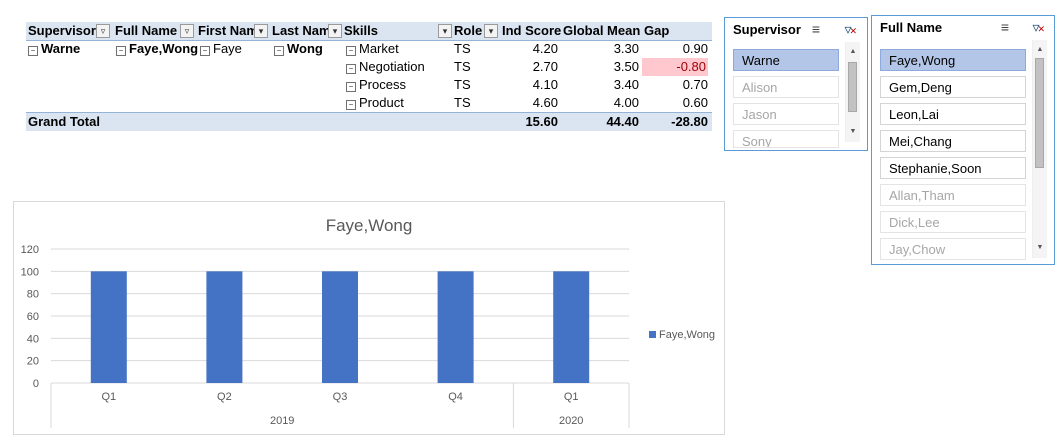 The height and width of the screenshot is (440, 1060). I want to click on slicer-item-gem-deng: Gem,Deng, so click(953, 87).